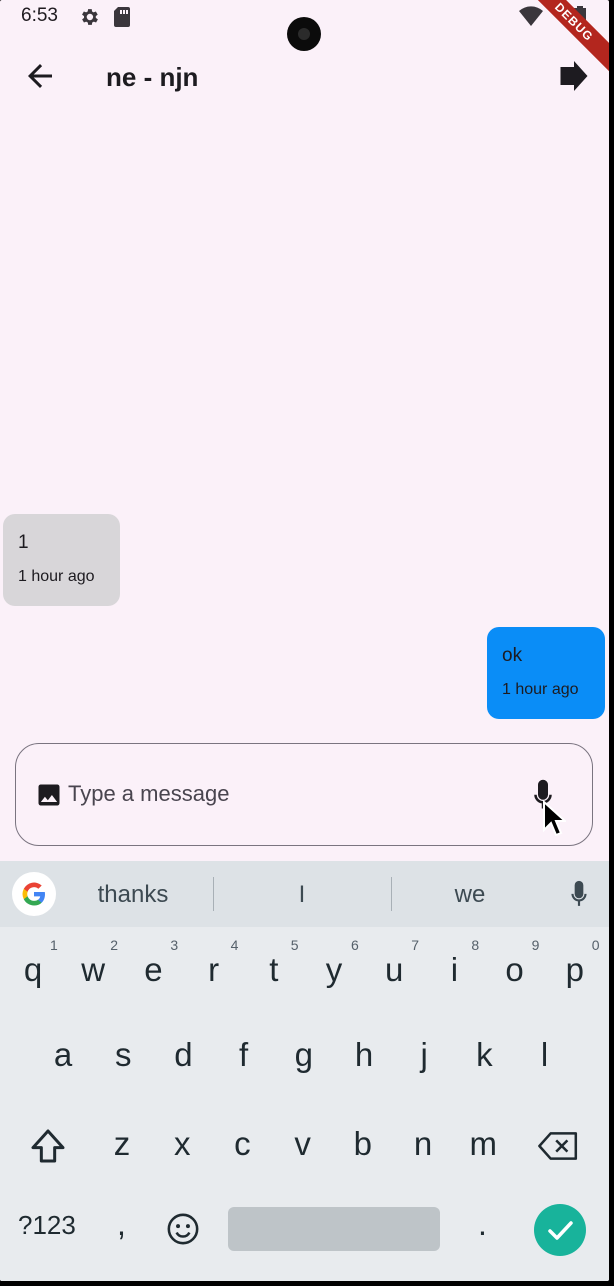 The image size is (614, 1286). I want to click on suggestion-1: thanks, so click(133, 895).